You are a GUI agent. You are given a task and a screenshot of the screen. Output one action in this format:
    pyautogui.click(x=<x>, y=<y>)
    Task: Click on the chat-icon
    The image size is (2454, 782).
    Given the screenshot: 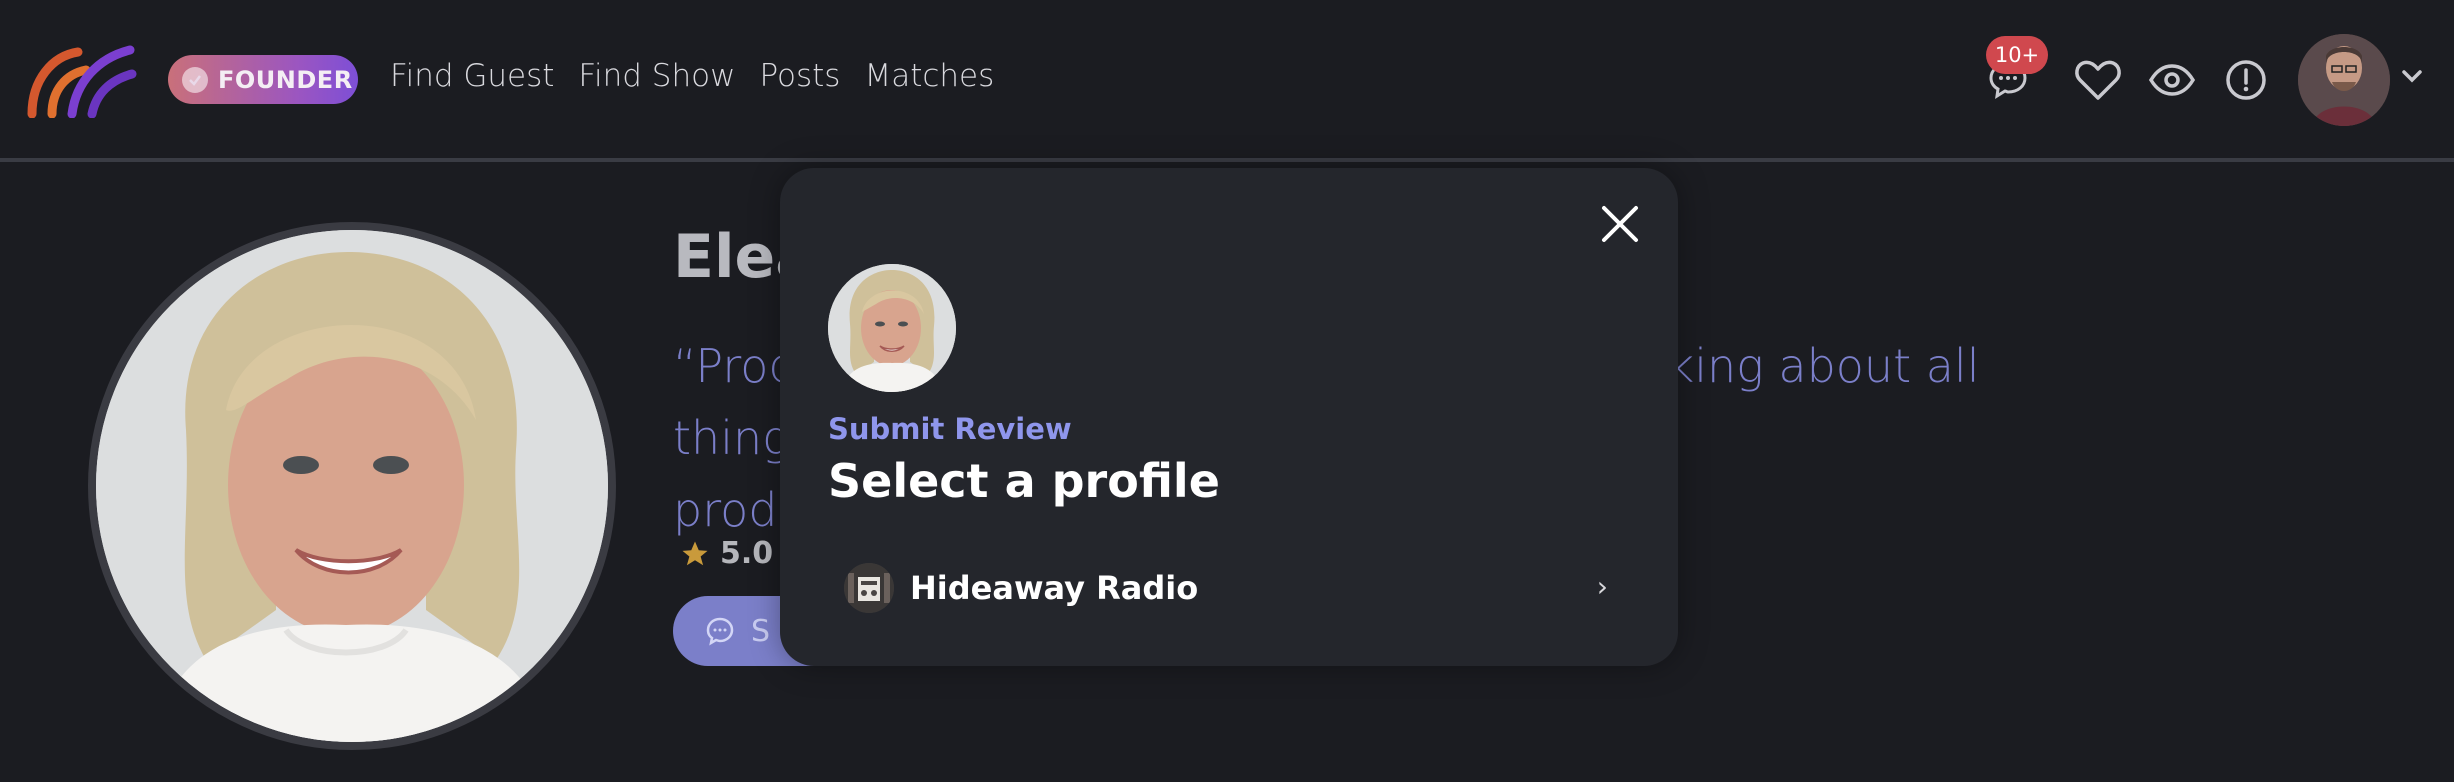 What is the action you would take?
    pyautogui.click(x=720, y=631)
    